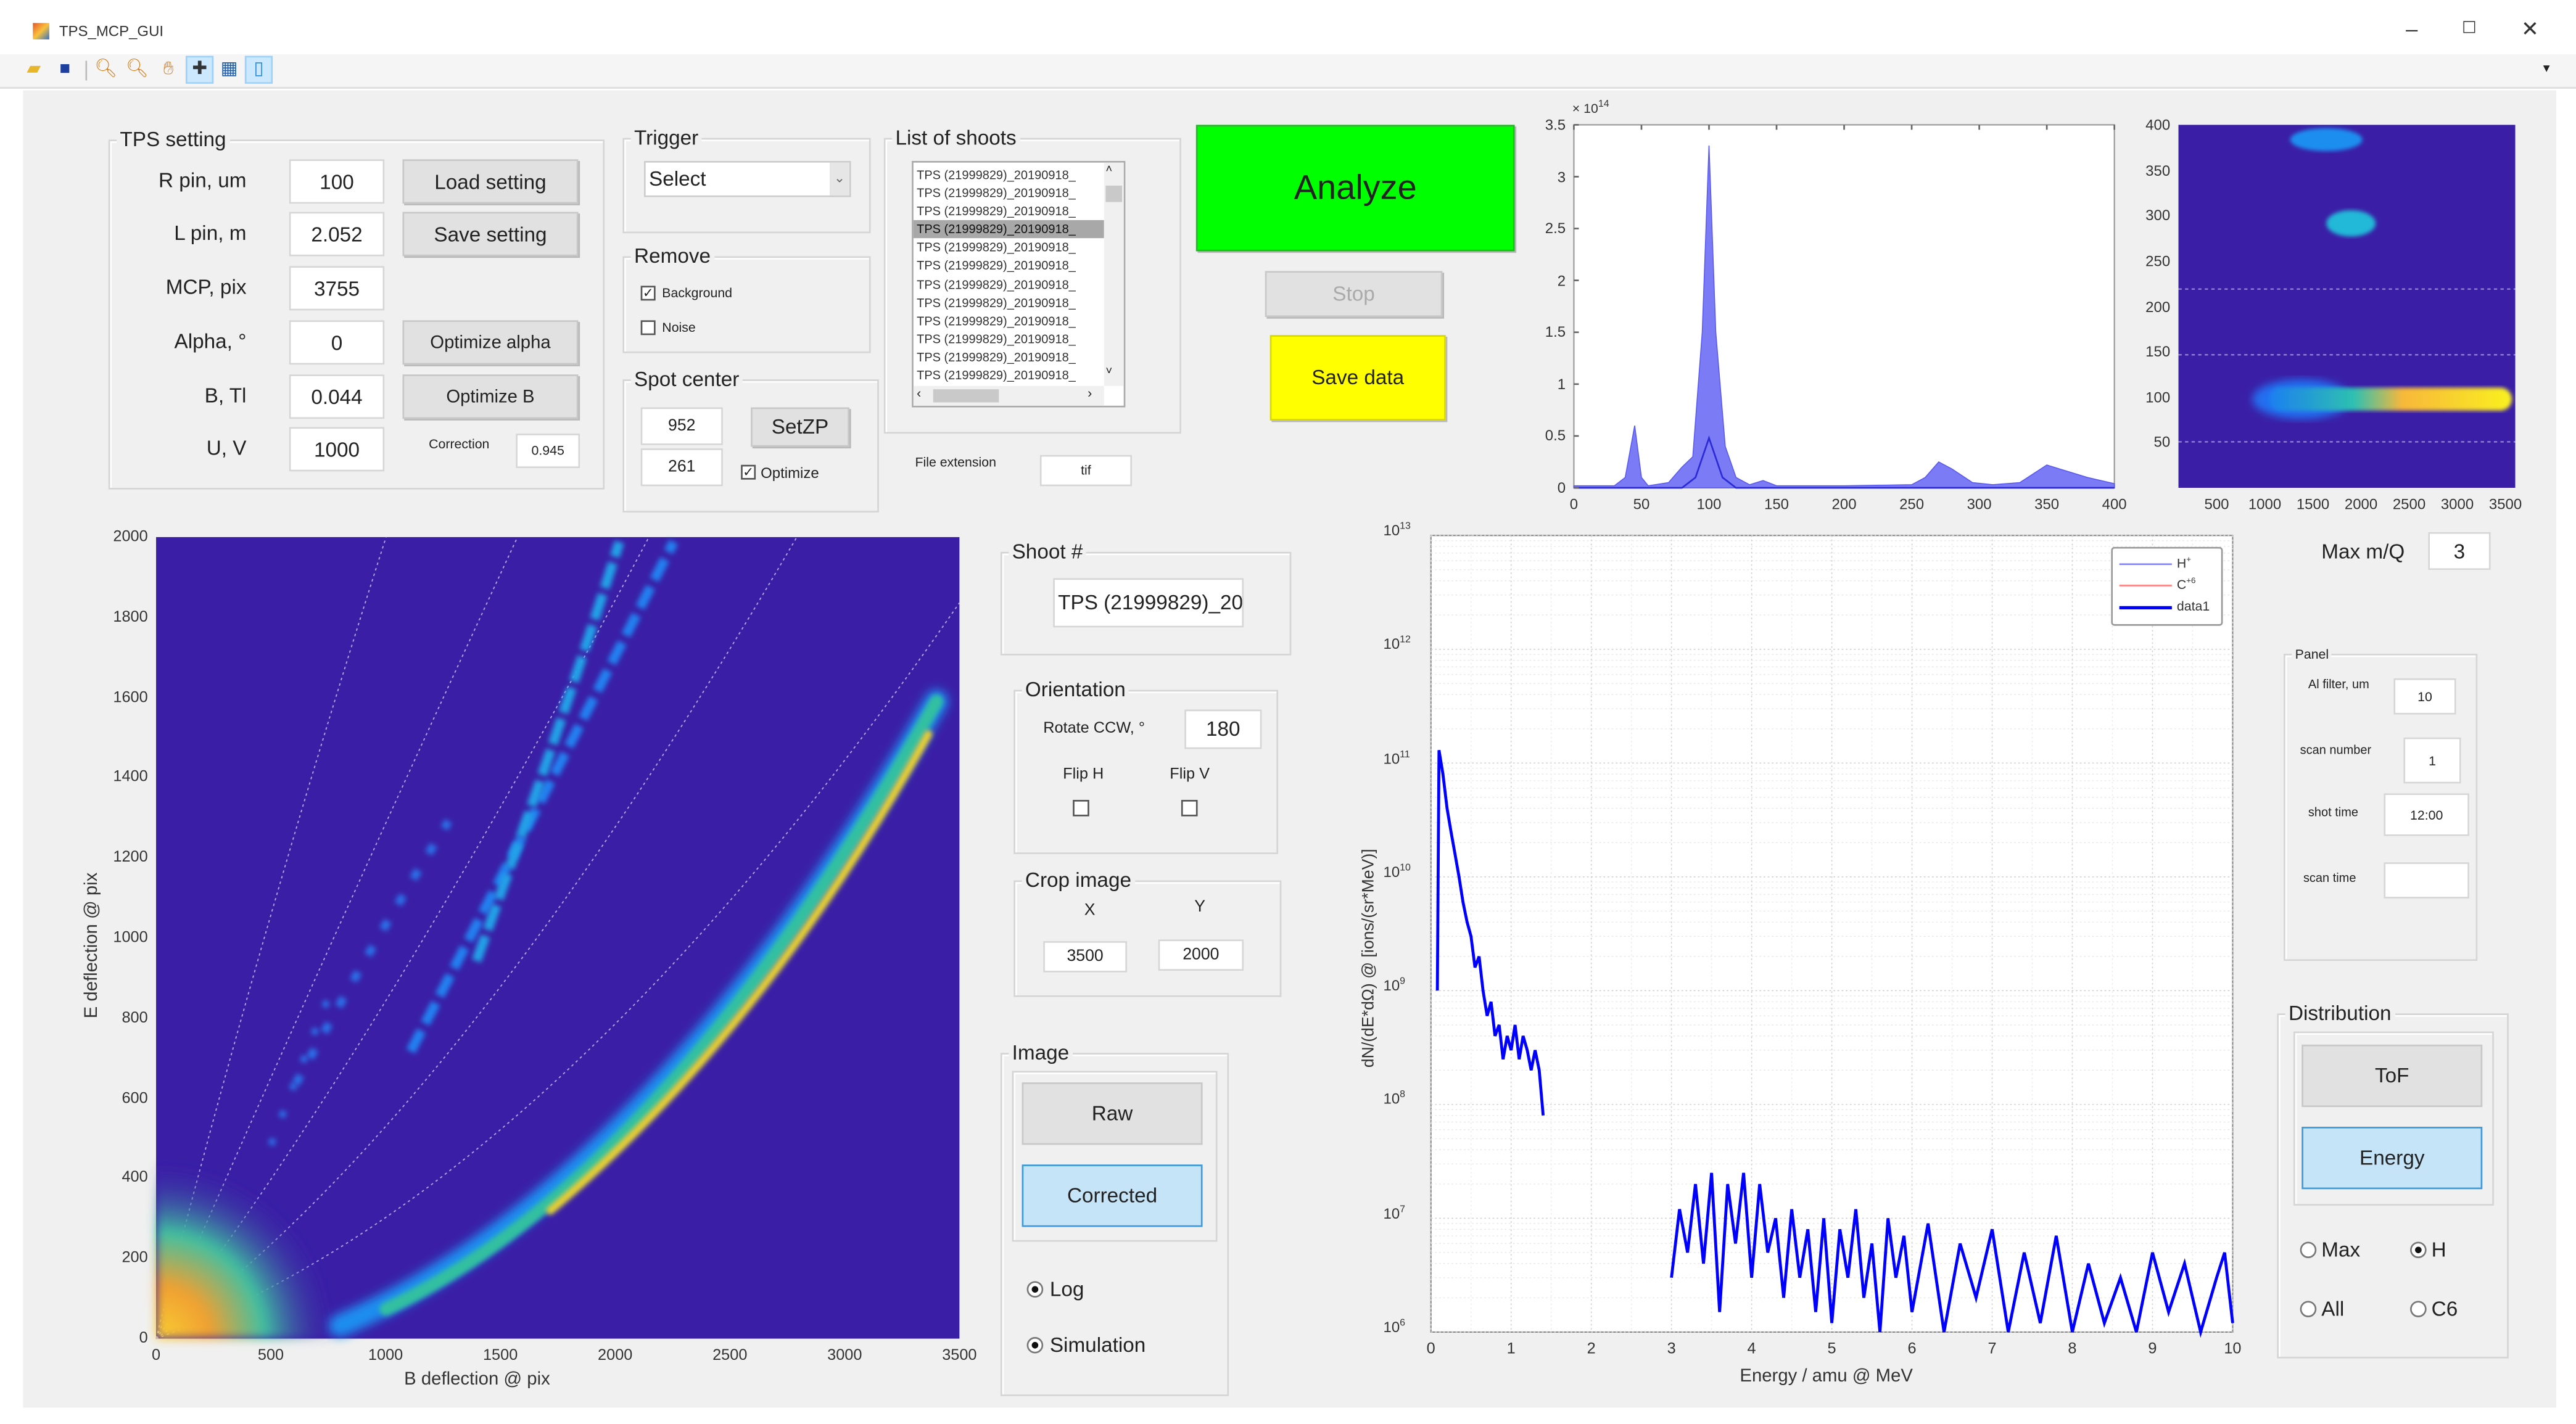 This screenshot has width=2576, height=1424. What do you see at coordinates (1223, 729) in the screenshot?
I see `rotate-input: 180` at bounding box center [1223, 729].